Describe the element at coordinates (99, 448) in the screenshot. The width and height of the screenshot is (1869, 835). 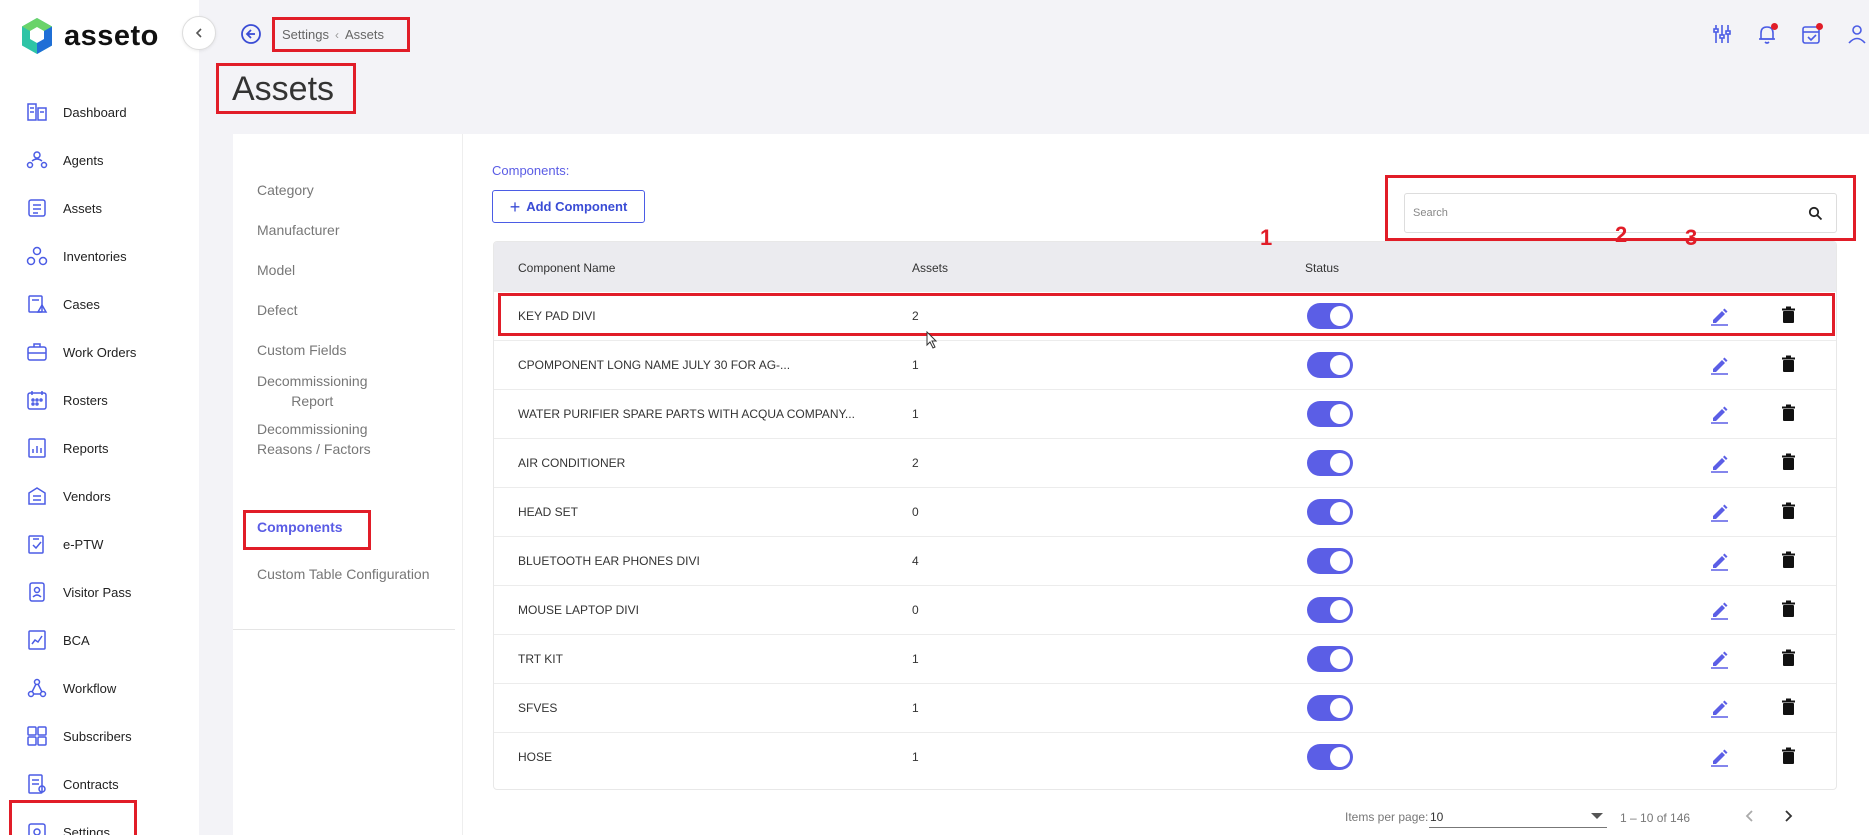
I see `sidebar-item-reports: Reports` at that location.